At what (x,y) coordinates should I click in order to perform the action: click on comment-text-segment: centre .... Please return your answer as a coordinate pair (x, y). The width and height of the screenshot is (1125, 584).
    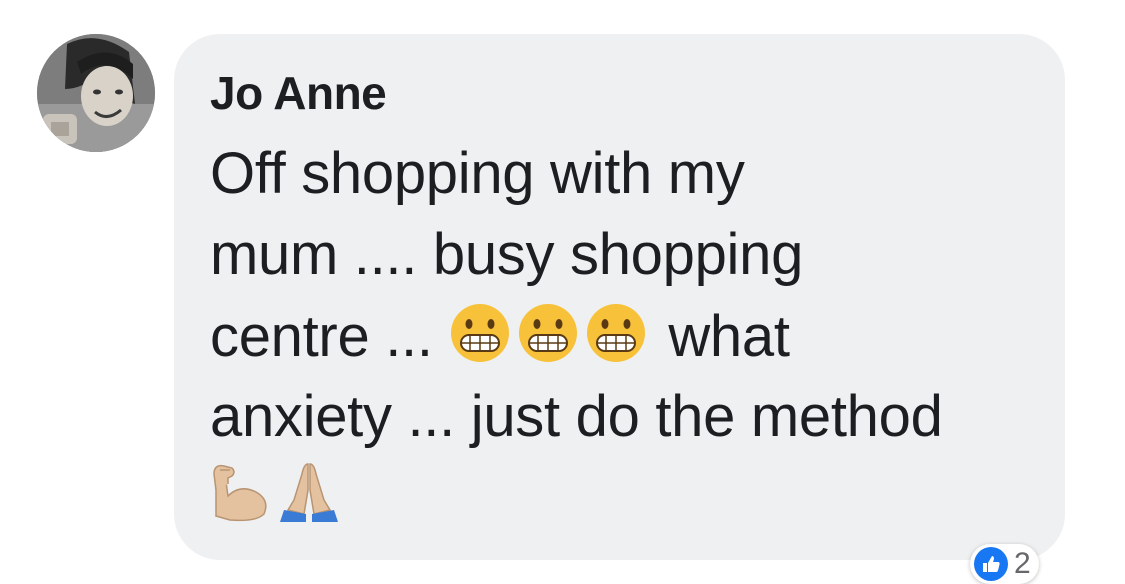
    Looking at the image, I should click on (321, 336).